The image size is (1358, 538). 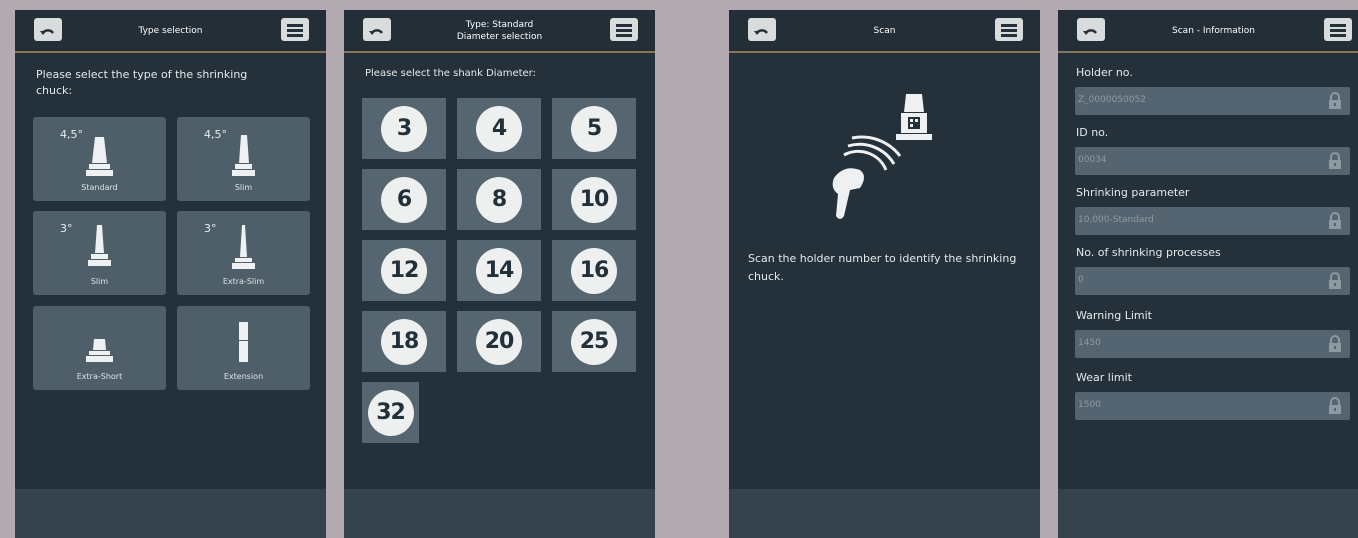 What do you see at coordinates (1133, 192) in the screenshot?
I see `shrinking-parameter-label: Shrinking parameter` at bounding box center [1133, 192].